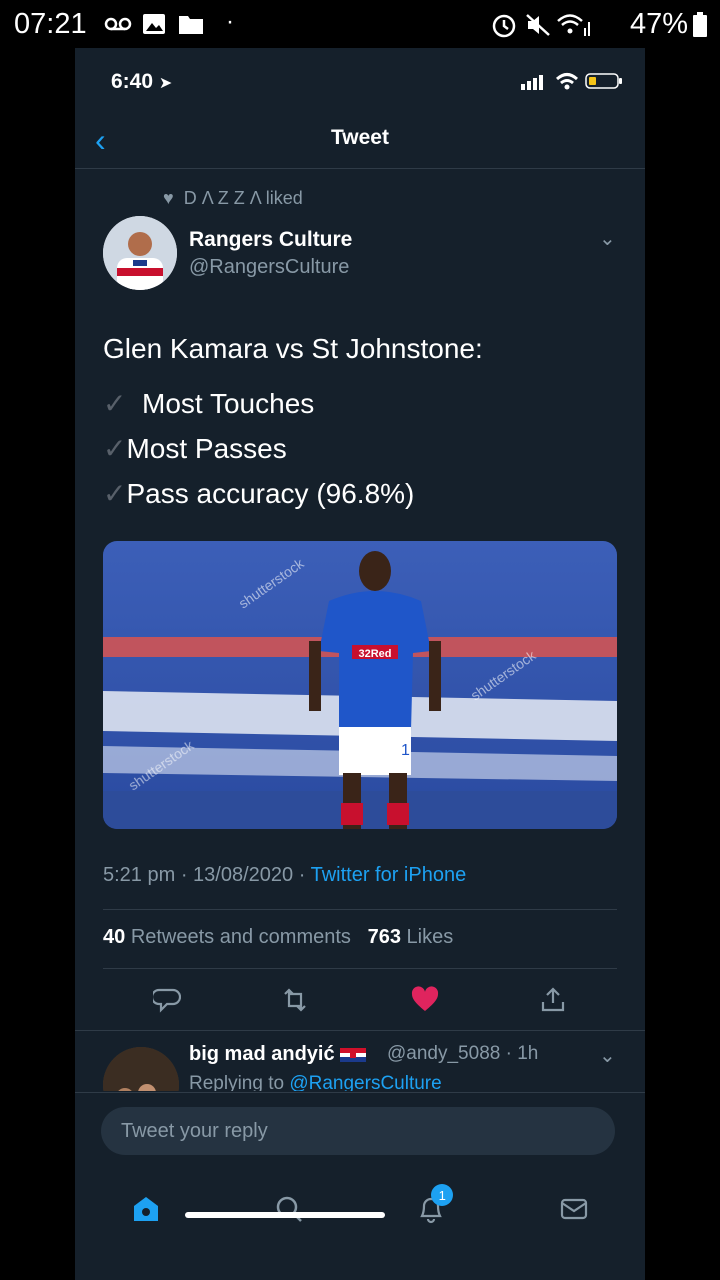 The image size is (720, 1280). I want to click on page-title: Tweet, so click(360, 137).